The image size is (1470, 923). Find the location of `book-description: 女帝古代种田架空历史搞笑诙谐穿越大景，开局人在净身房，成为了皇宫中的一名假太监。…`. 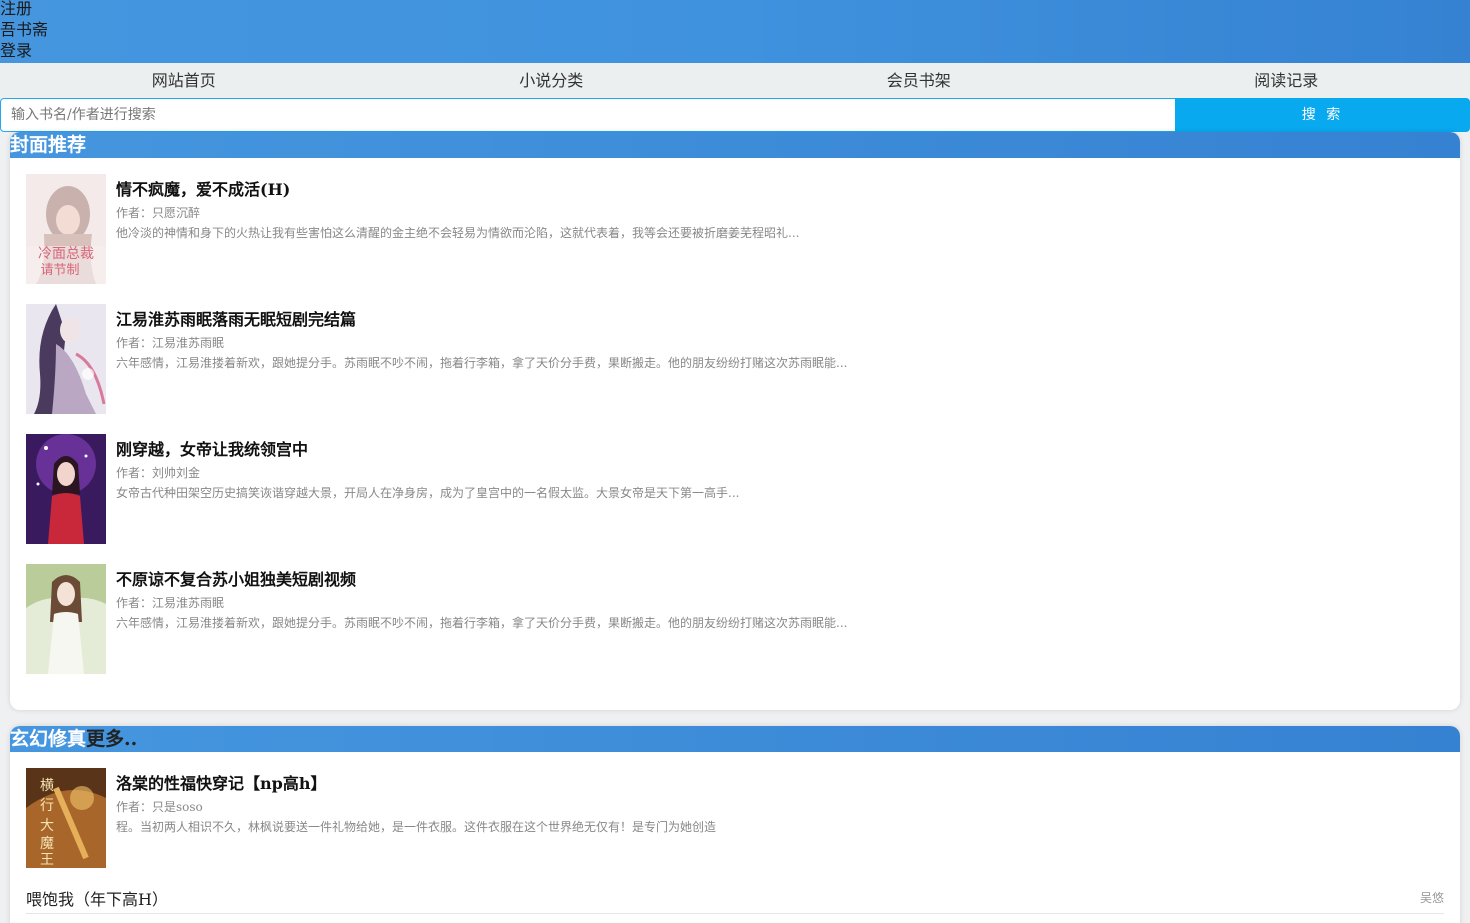

book-description: 女帝古代种田架空历史搞笑诙谐穿越大景，开局人在净身房，成为了皇宫中的一名假太监。… is located at coordinates (428, 493).